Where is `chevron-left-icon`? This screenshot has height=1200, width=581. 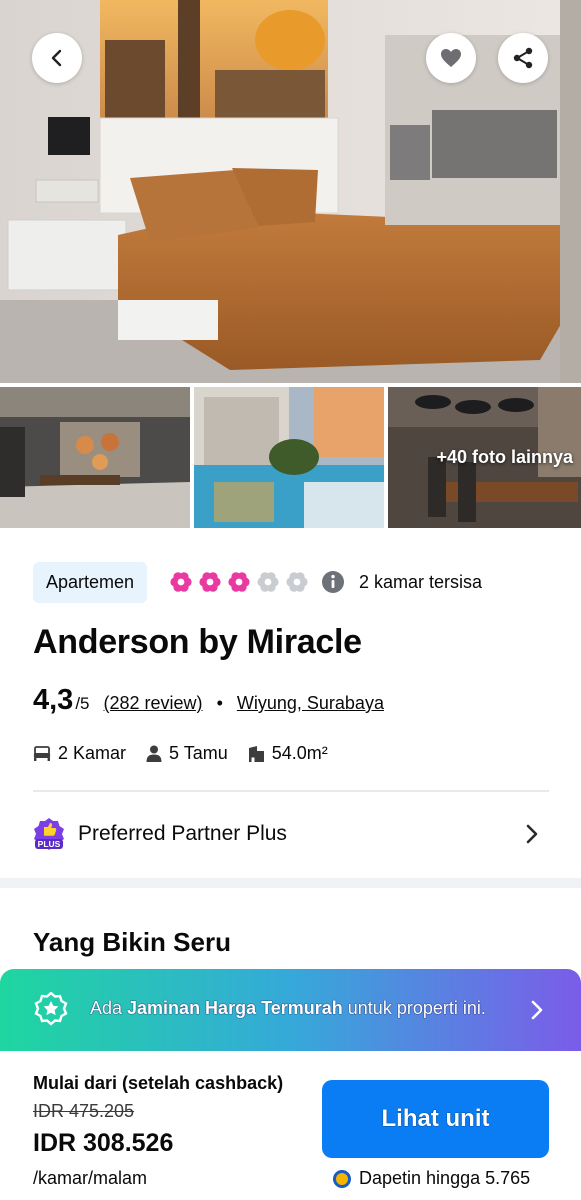 chevron-left-icon is located at coordinates (56, 58).